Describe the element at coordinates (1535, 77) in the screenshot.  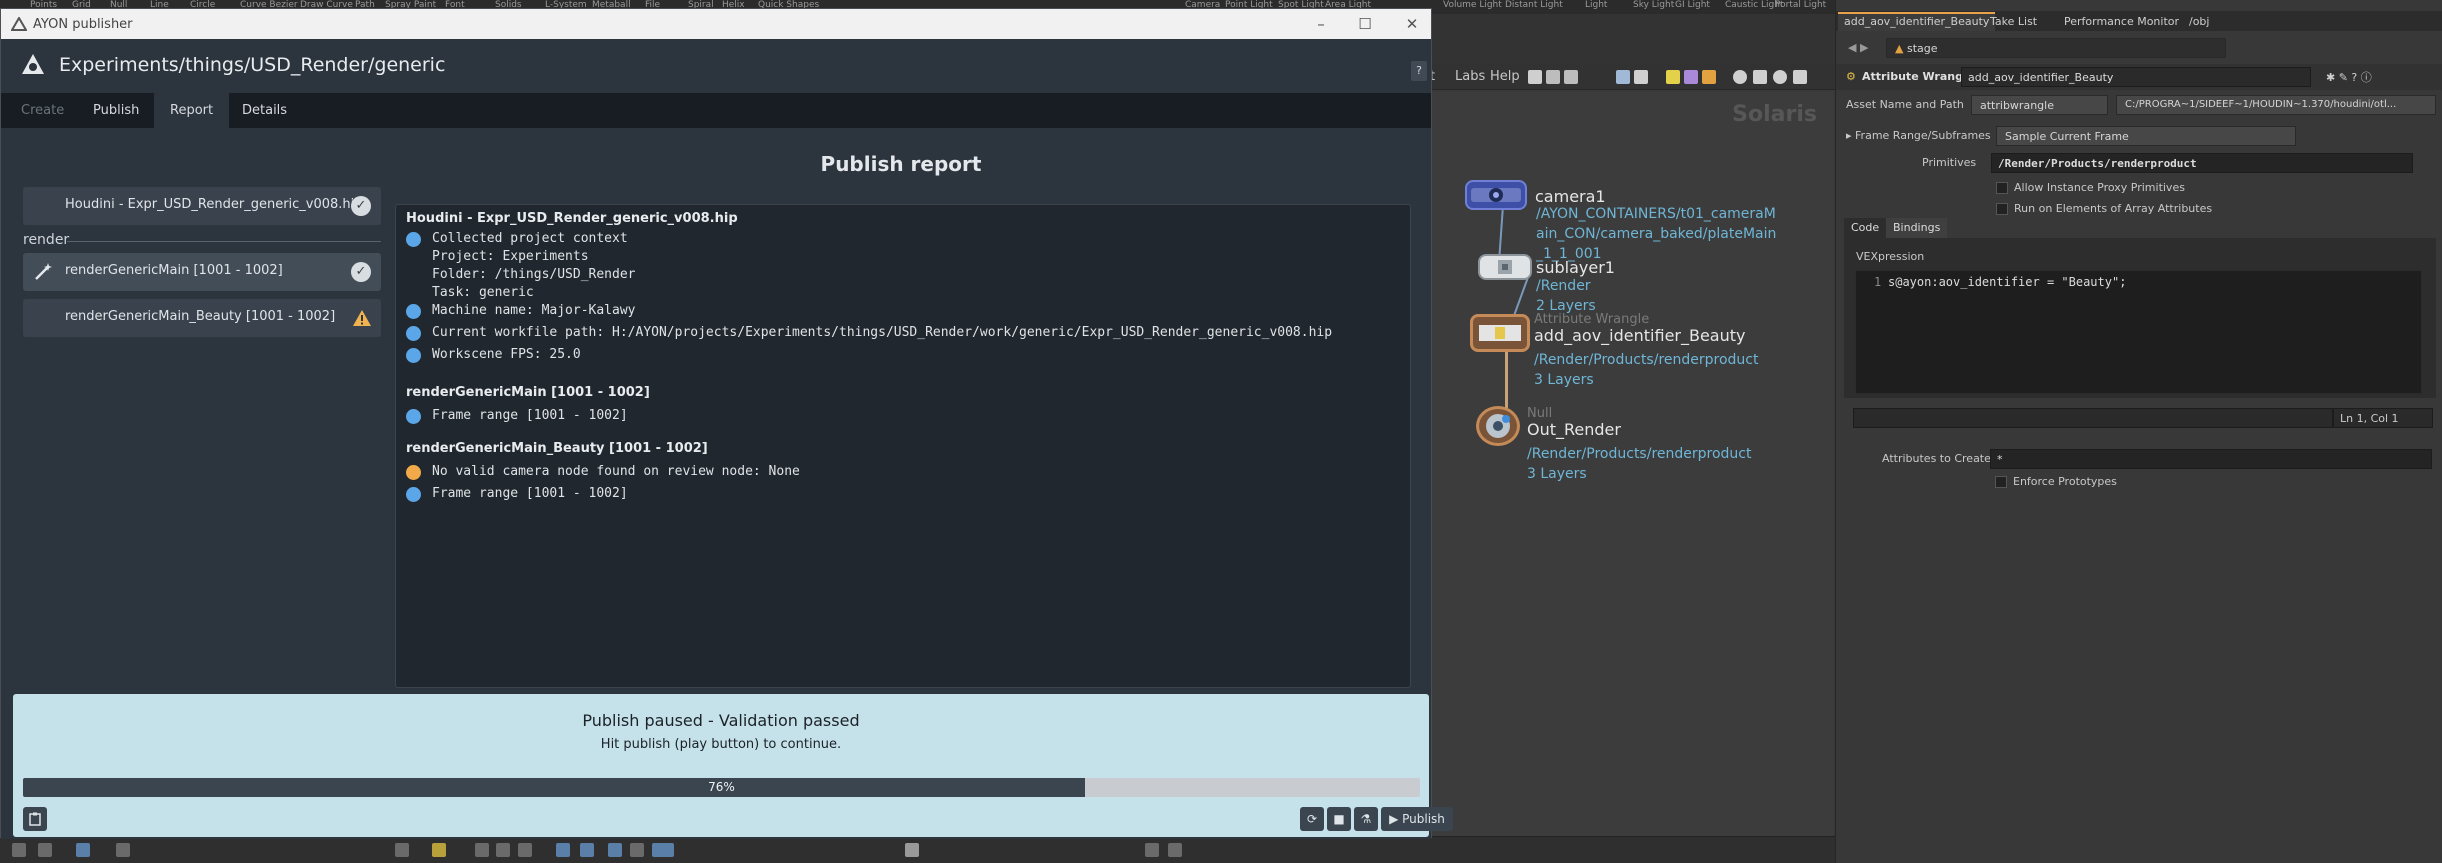
I see `tools-icon` at that location.